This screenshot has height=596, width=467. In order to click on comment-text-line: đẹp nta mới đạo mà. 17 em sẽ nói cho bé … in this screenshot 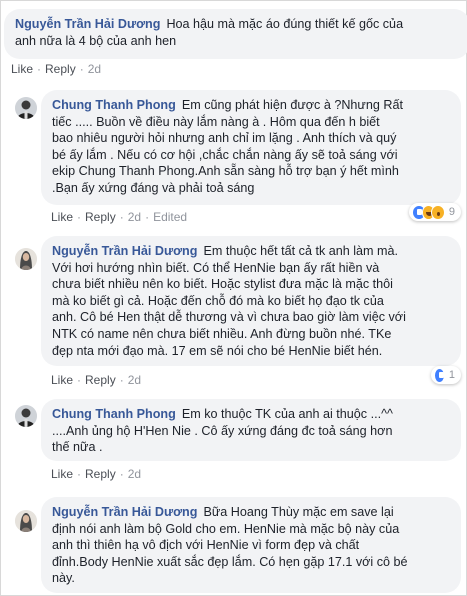, I will do `click(217, 350)`.